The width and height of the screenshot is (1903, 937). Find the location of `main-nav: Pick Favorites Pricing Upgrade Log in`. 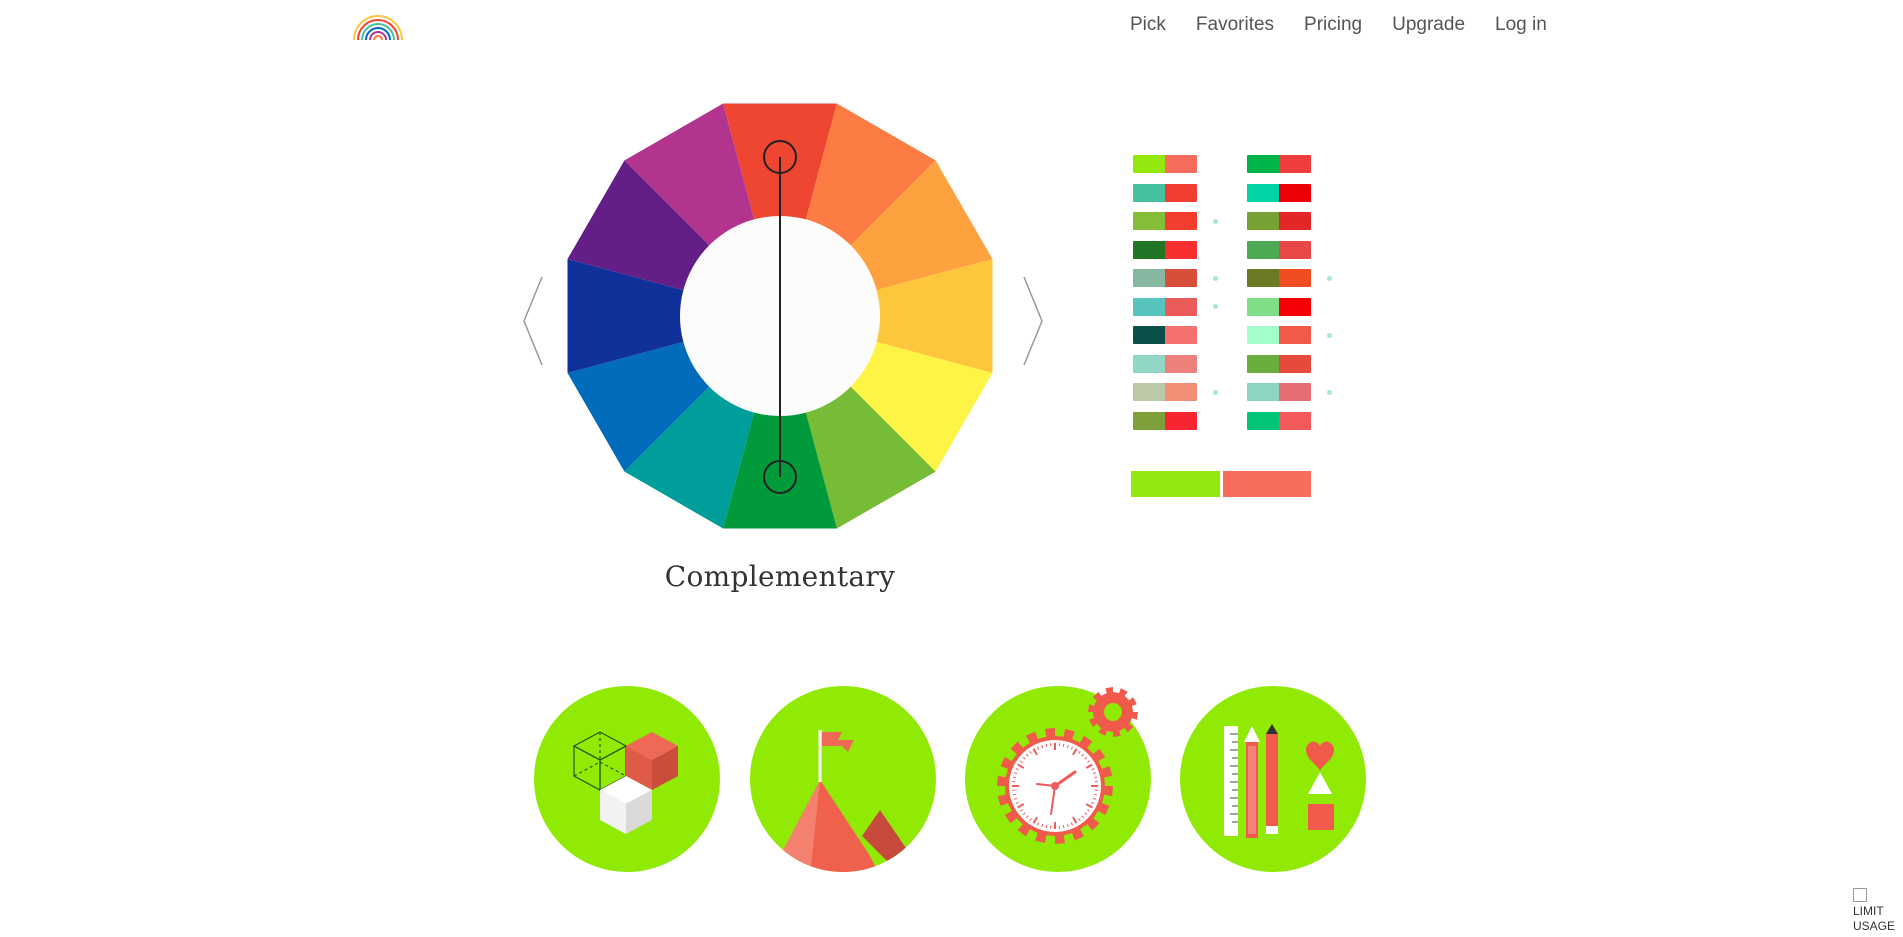

main-nav: Pick Favorites Pricing Upgrade Log in is located at coordinates (1338, 25).